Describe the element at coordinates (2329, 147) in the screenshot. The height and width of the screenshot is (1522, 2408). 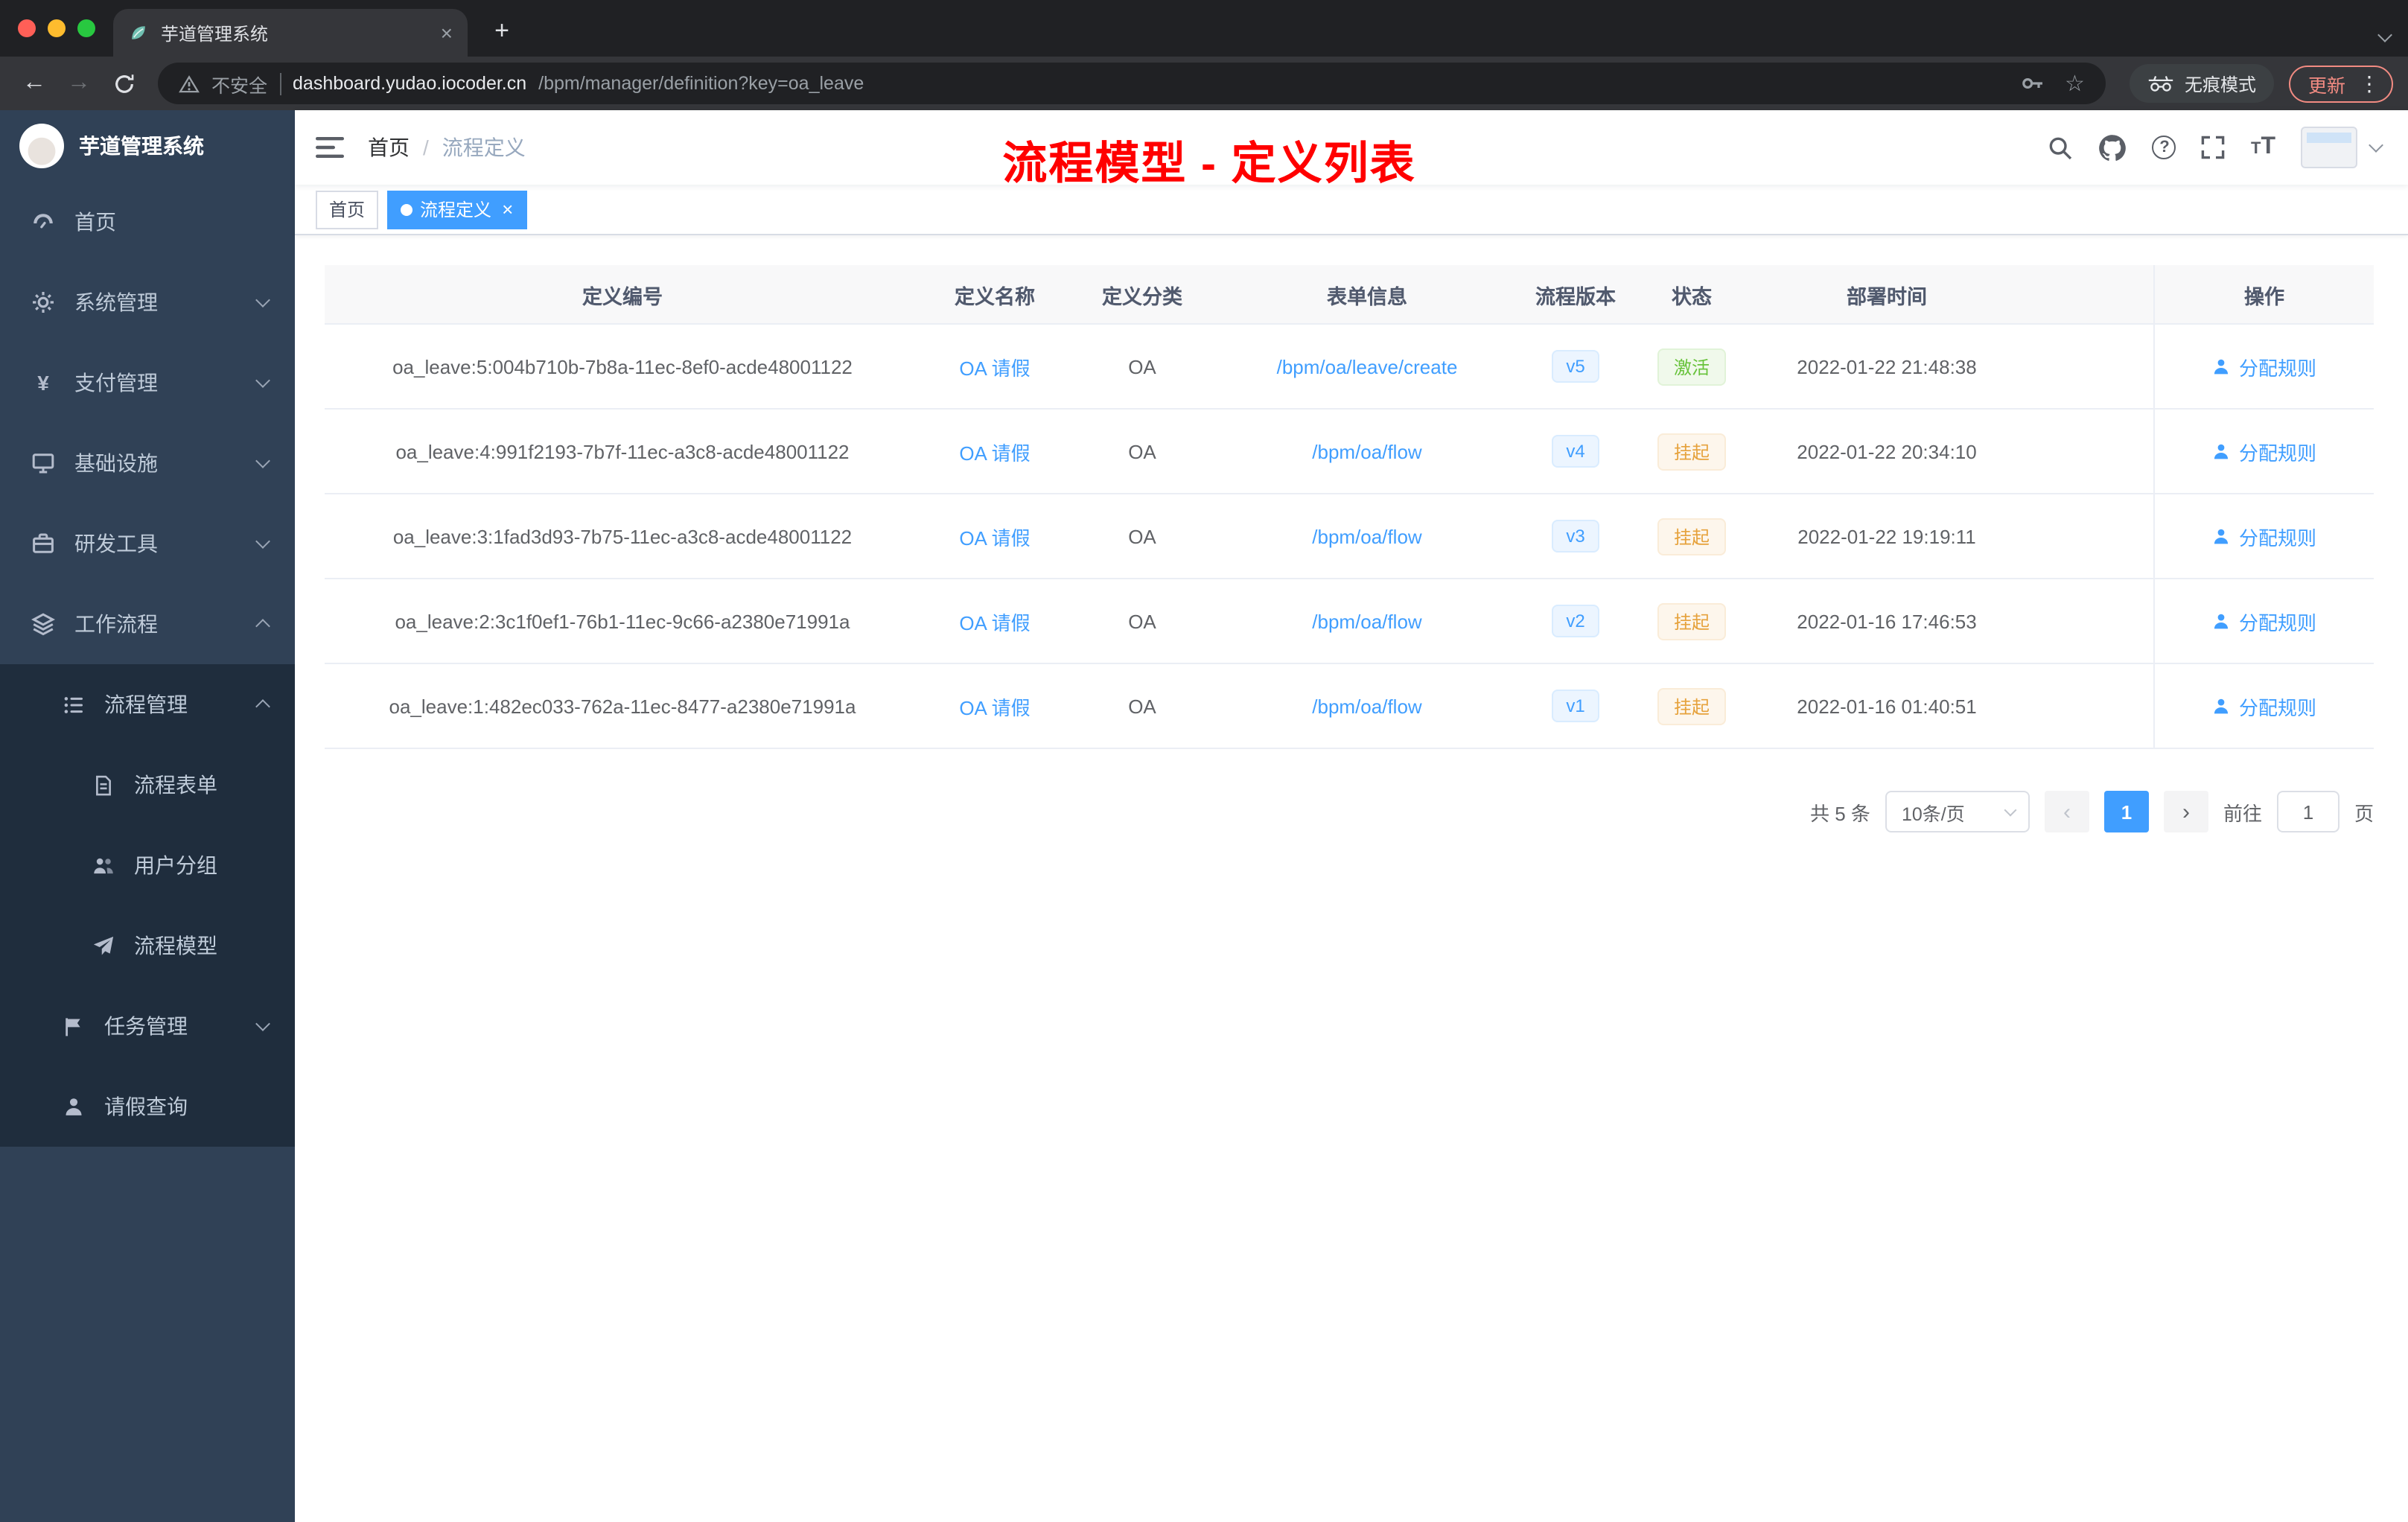
I see `user-avatar` at that location.